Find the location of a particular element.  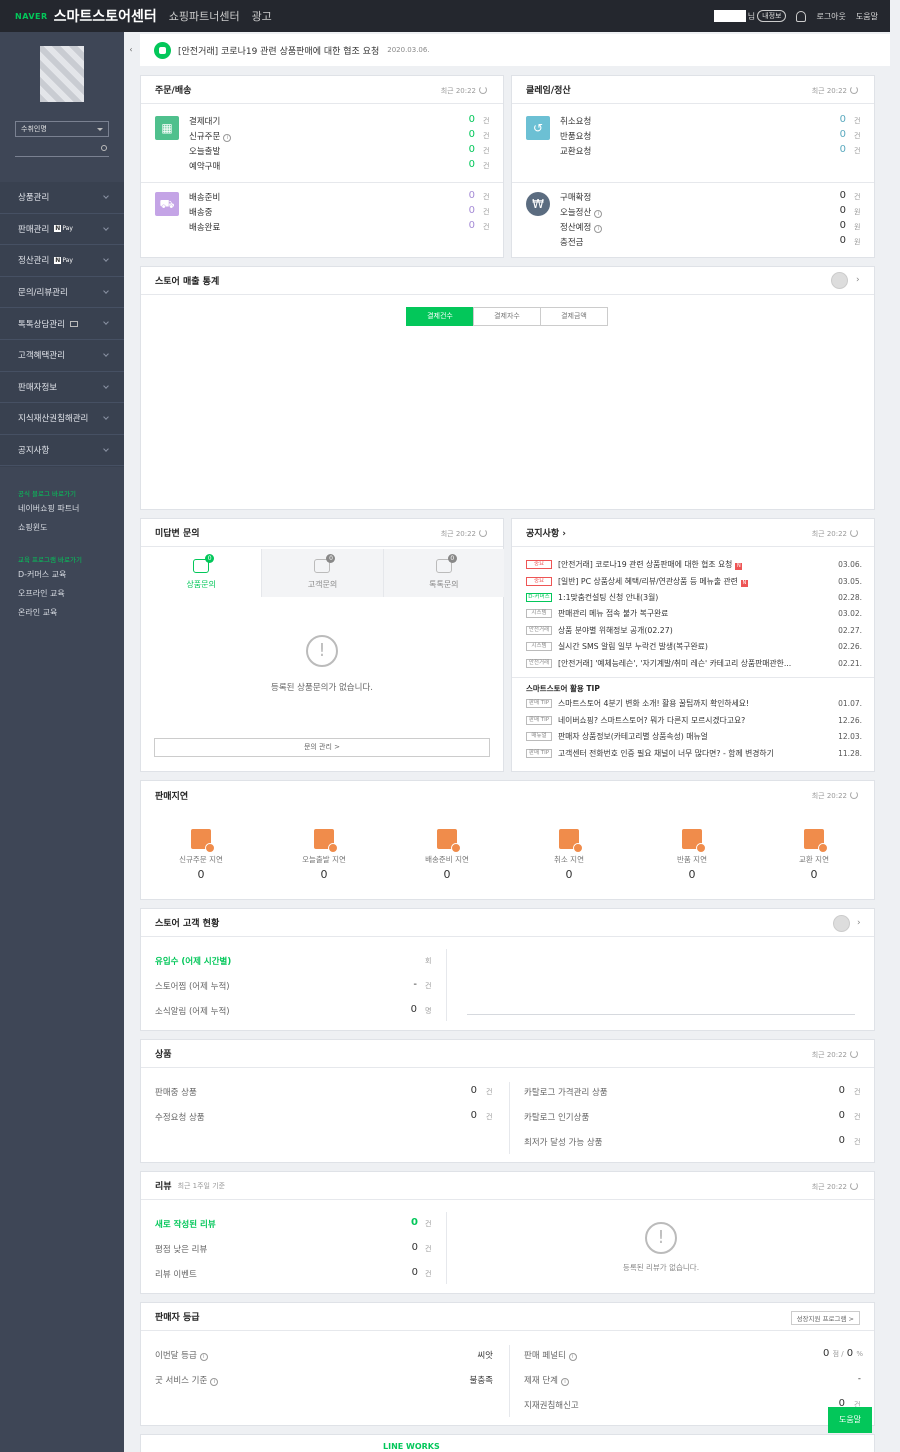

customer-value: 0 is located at coordinates (402, 1009).